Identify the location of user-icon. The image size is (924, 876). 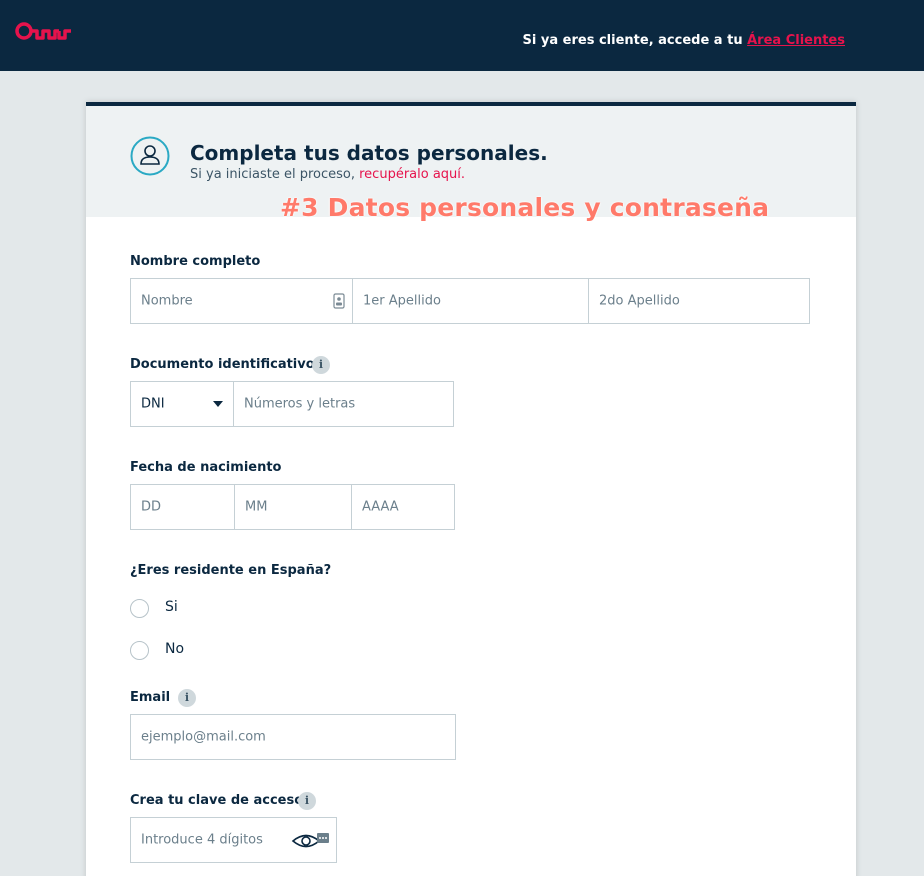
(150, 156).